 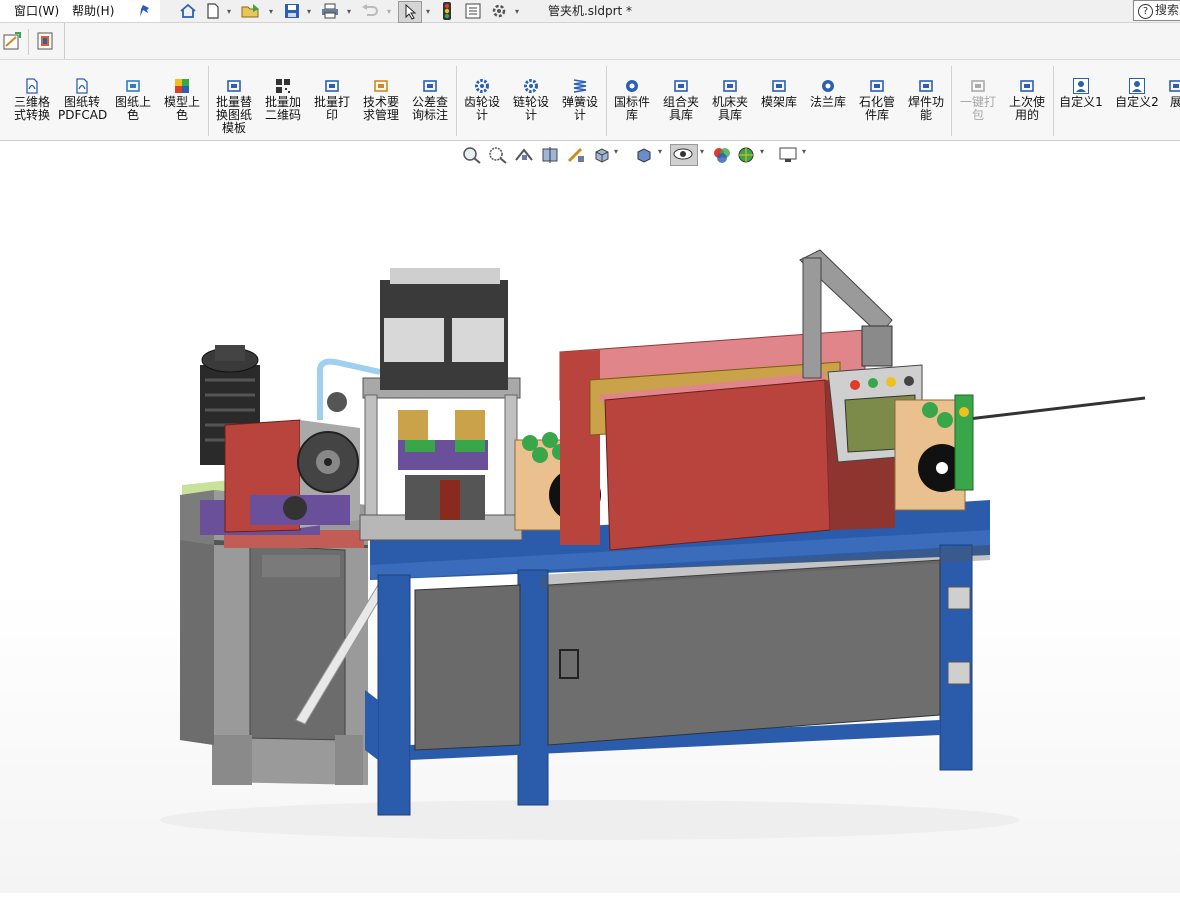 I want to click on ribbon-button-15: 模架库, so click(x=779, y=93).